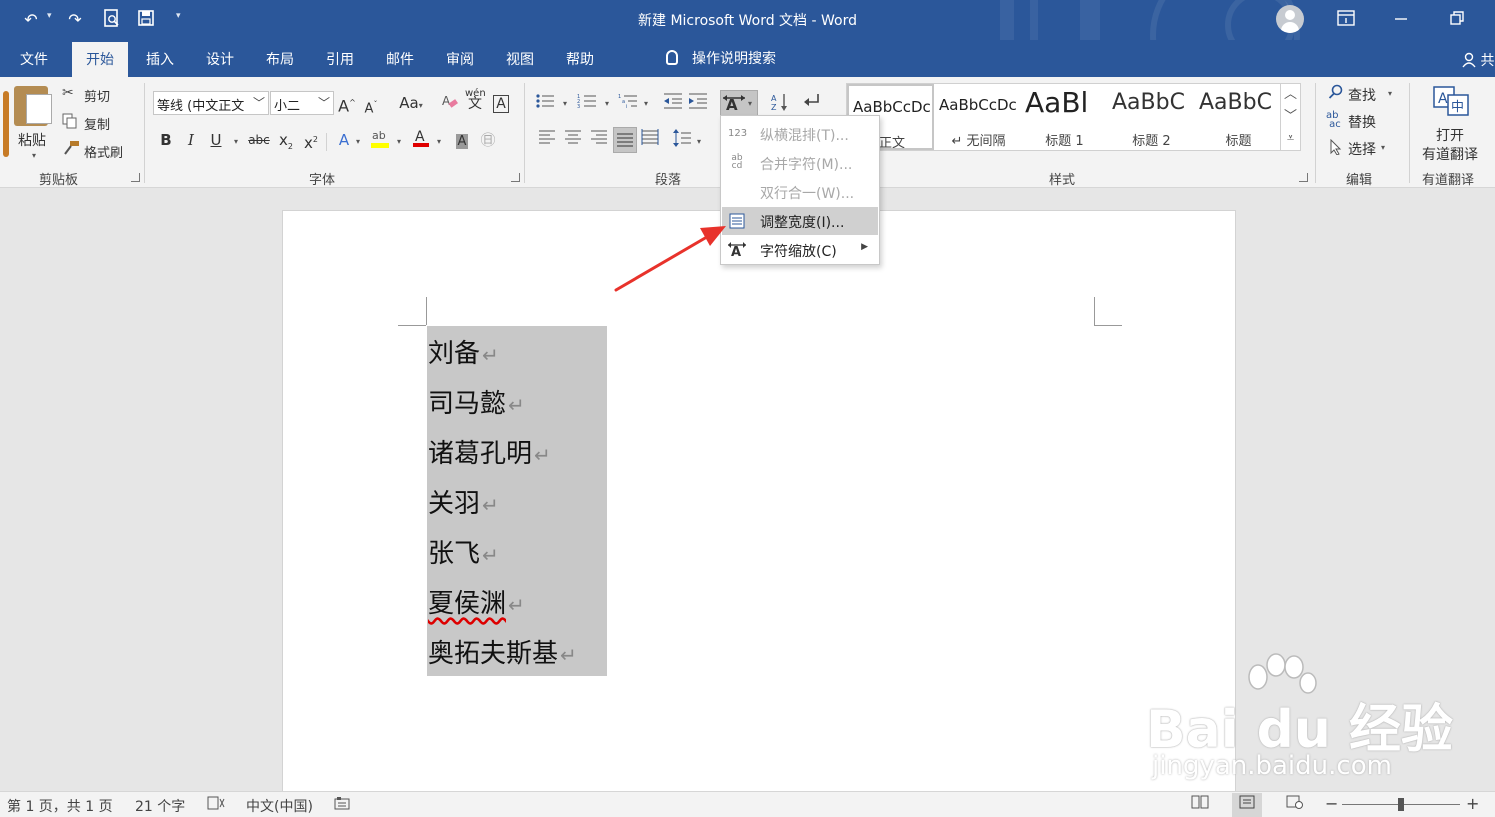  I want to click on restore-icon, so click(1457, 20).